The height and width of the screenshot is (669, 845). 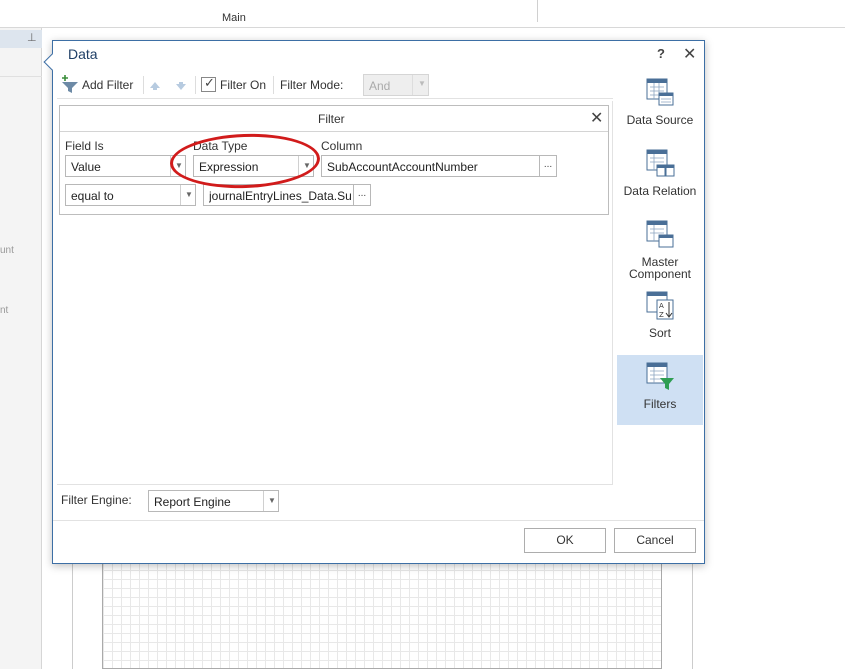 I want to click on move-down-icon, so click(x=181, y=87).